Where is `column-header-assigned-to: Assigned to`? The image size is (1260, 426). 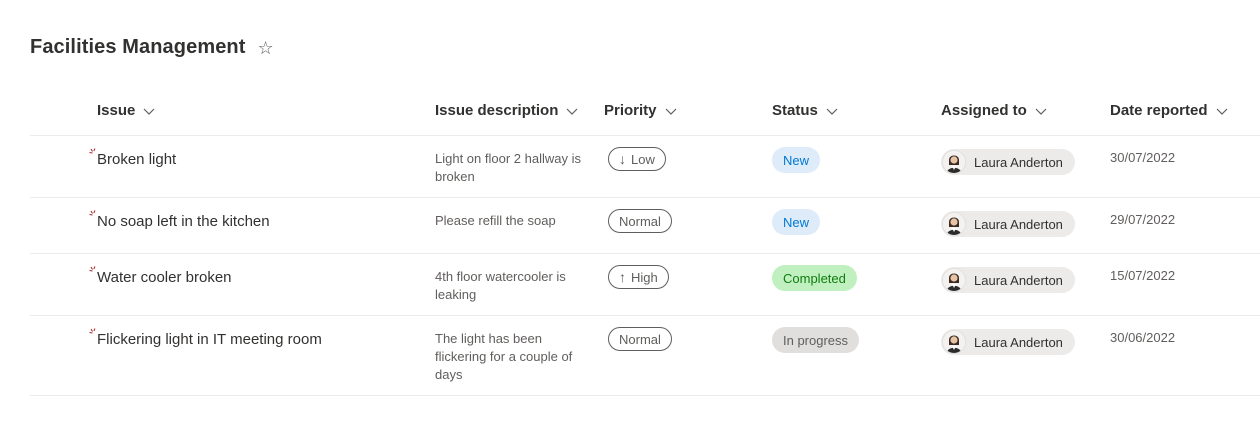 column-header-assigned-to: Assigned to is located at coordinates (994, 110).